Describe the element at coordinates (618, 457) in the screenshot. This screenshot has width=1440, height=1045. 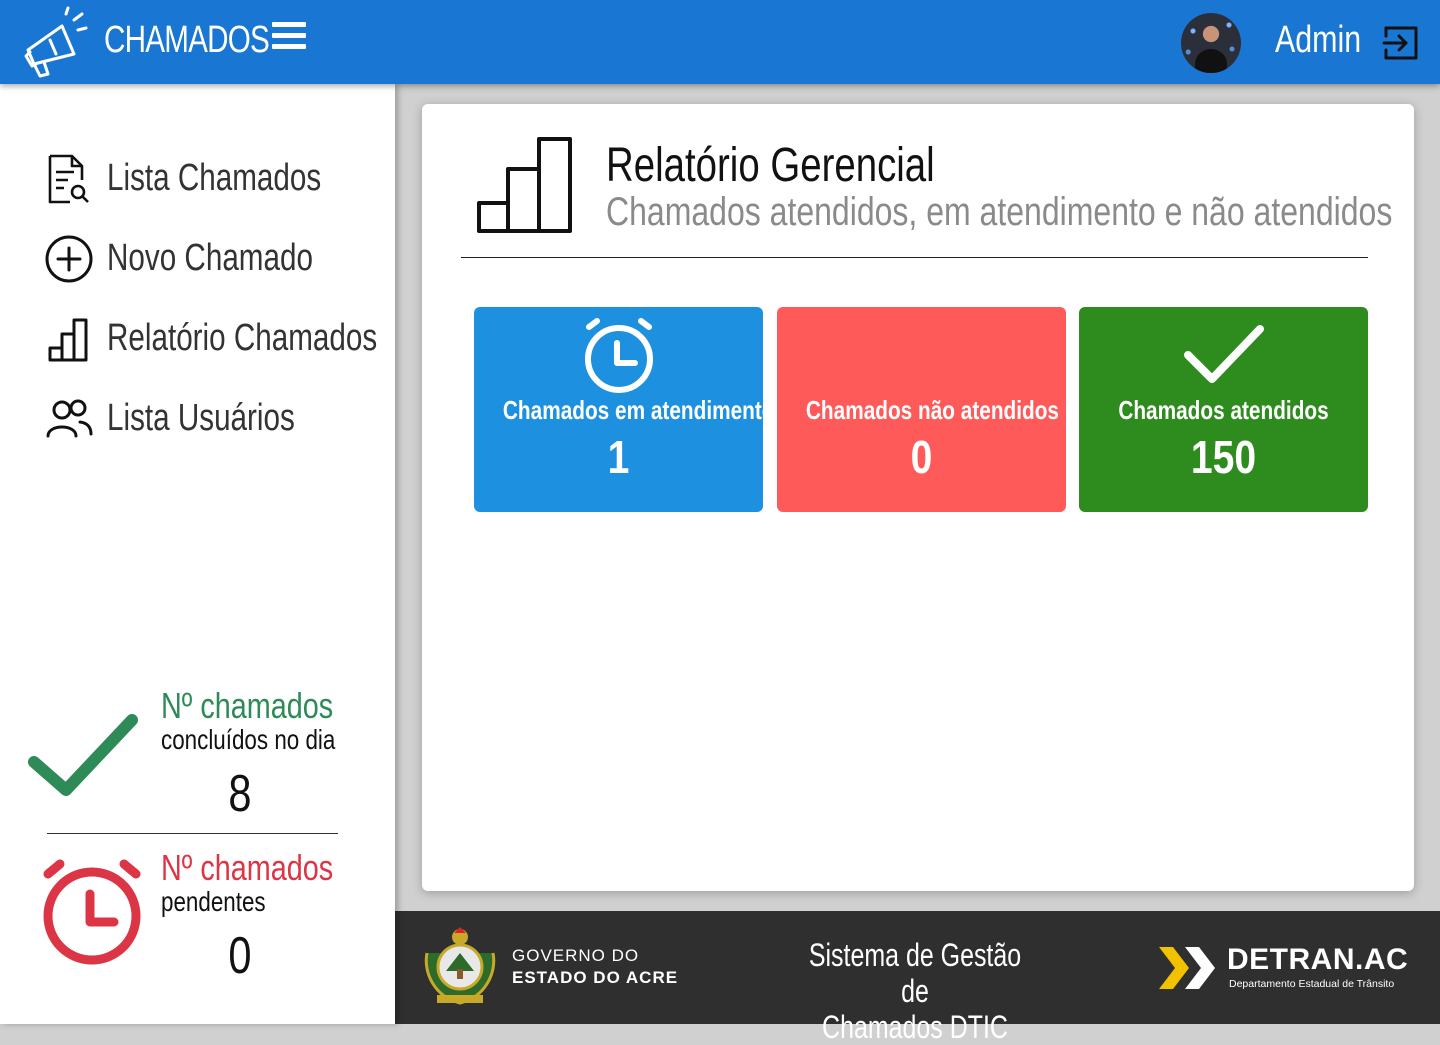
I see `card-value: 1` at that location.